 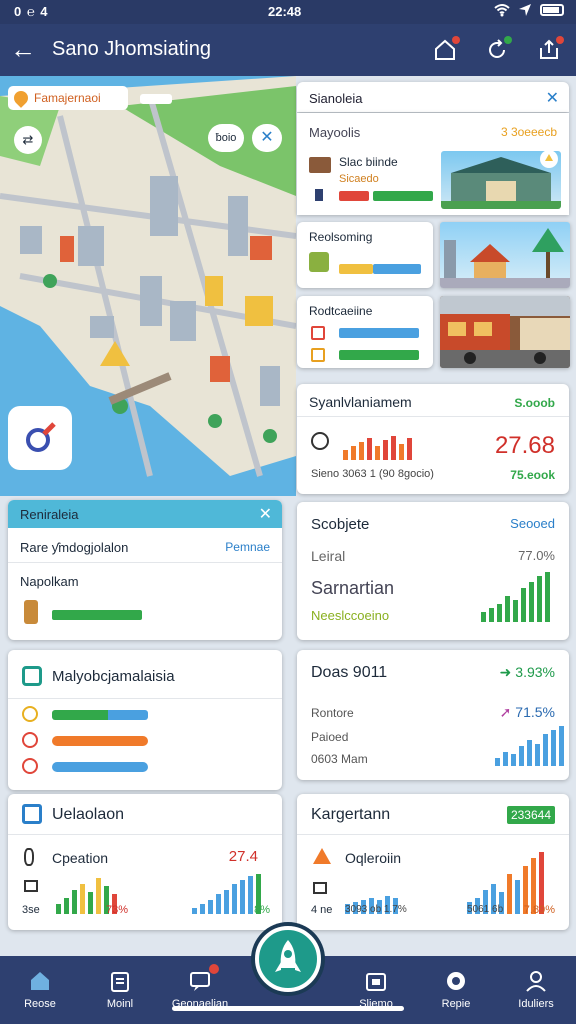 I want to click on battery-icon, so click(x=552, y=10).